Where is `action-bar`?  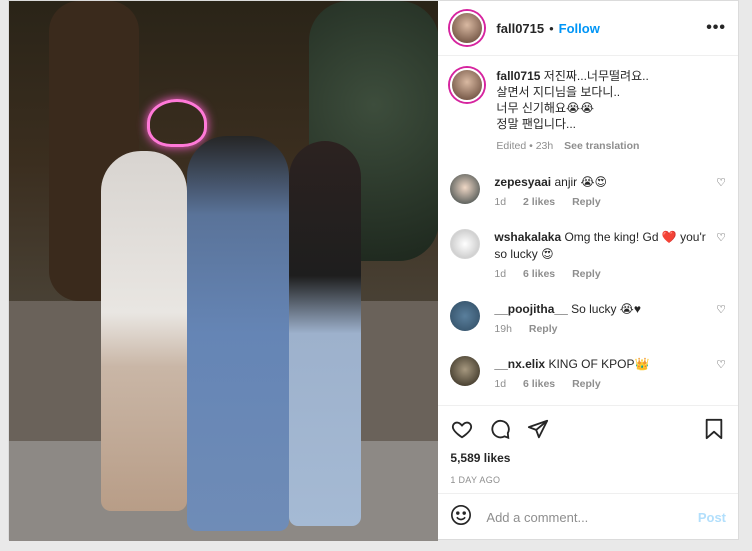 action-bar is located at coordinates (588, 428).